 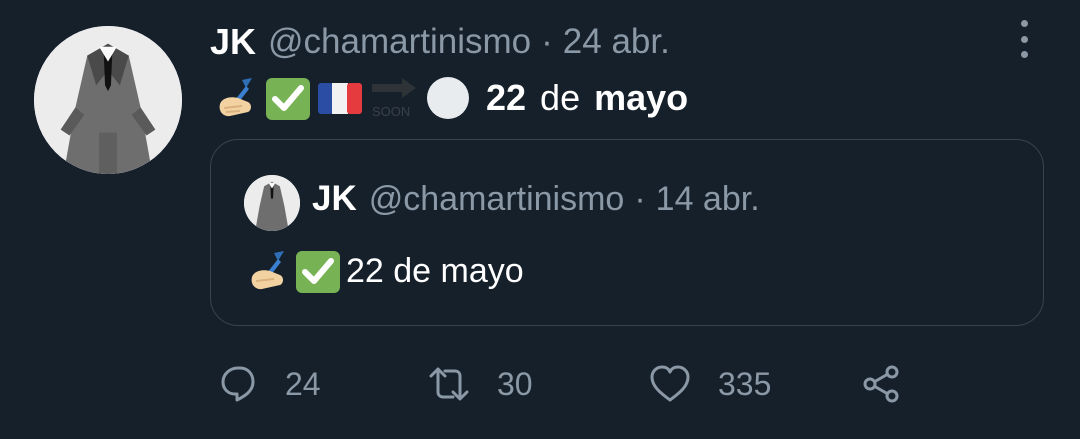 What do you see at coordinates (641, 97) in the screenshot?
I see `tweet-text-month: mayo` at bounding box center [641, 97].